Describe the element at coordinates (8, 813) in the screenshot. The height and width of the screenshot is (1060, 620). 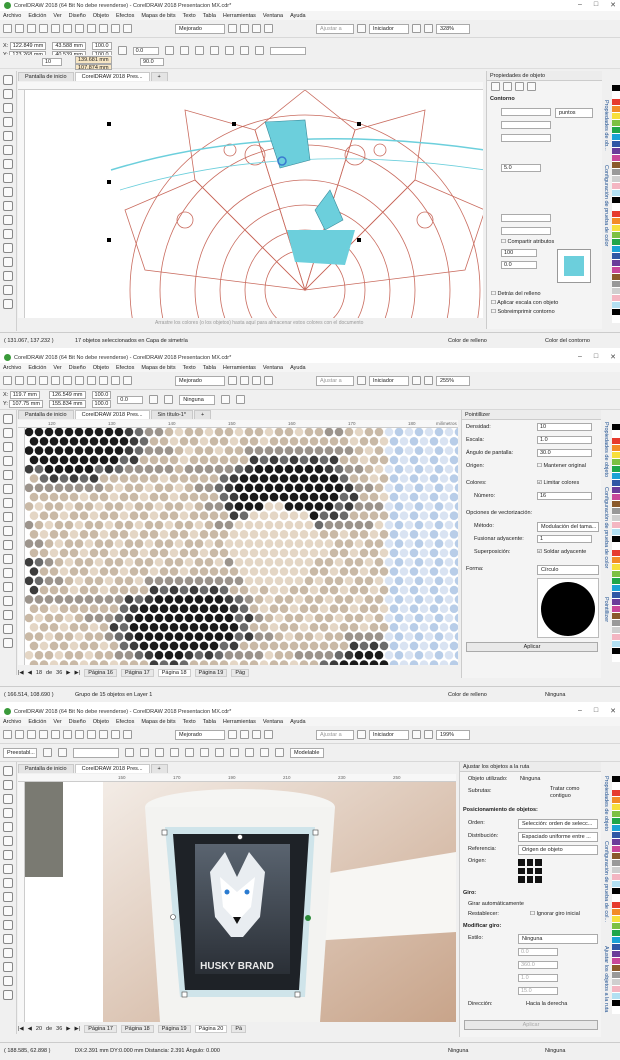
I see `zoom-tool-icon` at that location.